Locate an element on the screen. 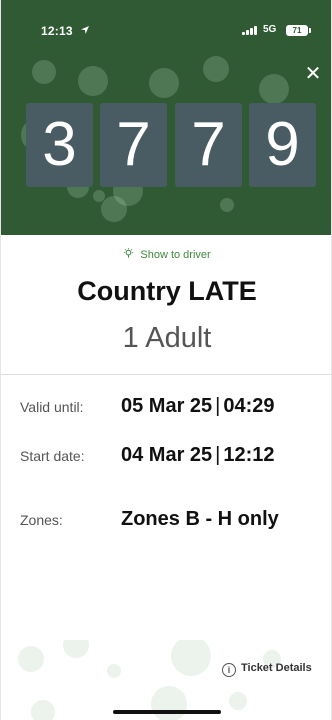  home-indicator is located at coordinates (167, 712).